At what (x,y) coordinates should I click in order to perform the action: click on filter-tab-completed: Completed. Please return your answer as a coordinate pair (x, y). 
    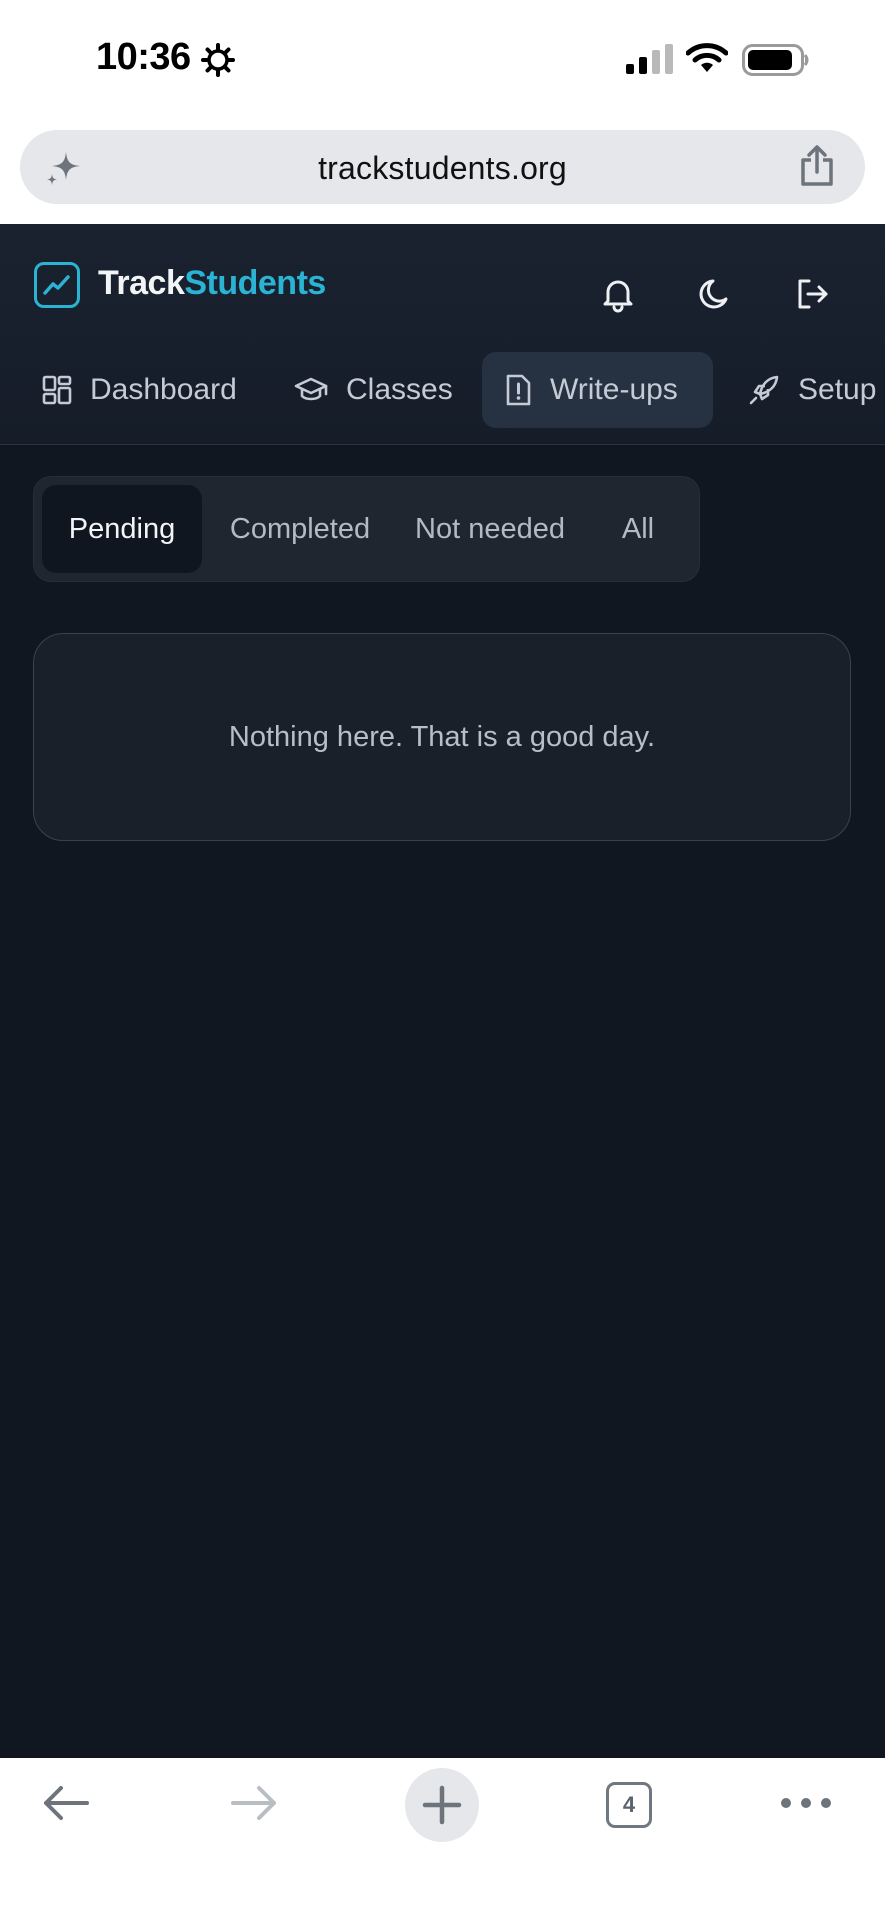
    Looking at the image, I should click on (300, 529).